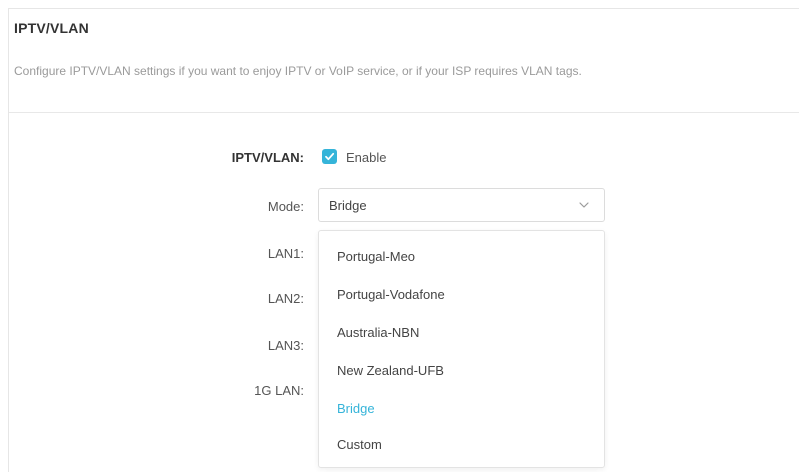  Describe the element at coordinates (391, 294) in the screenshot. I see `dropdown-option-portugal-vodafone: Portugal-Vodafone` at that location.